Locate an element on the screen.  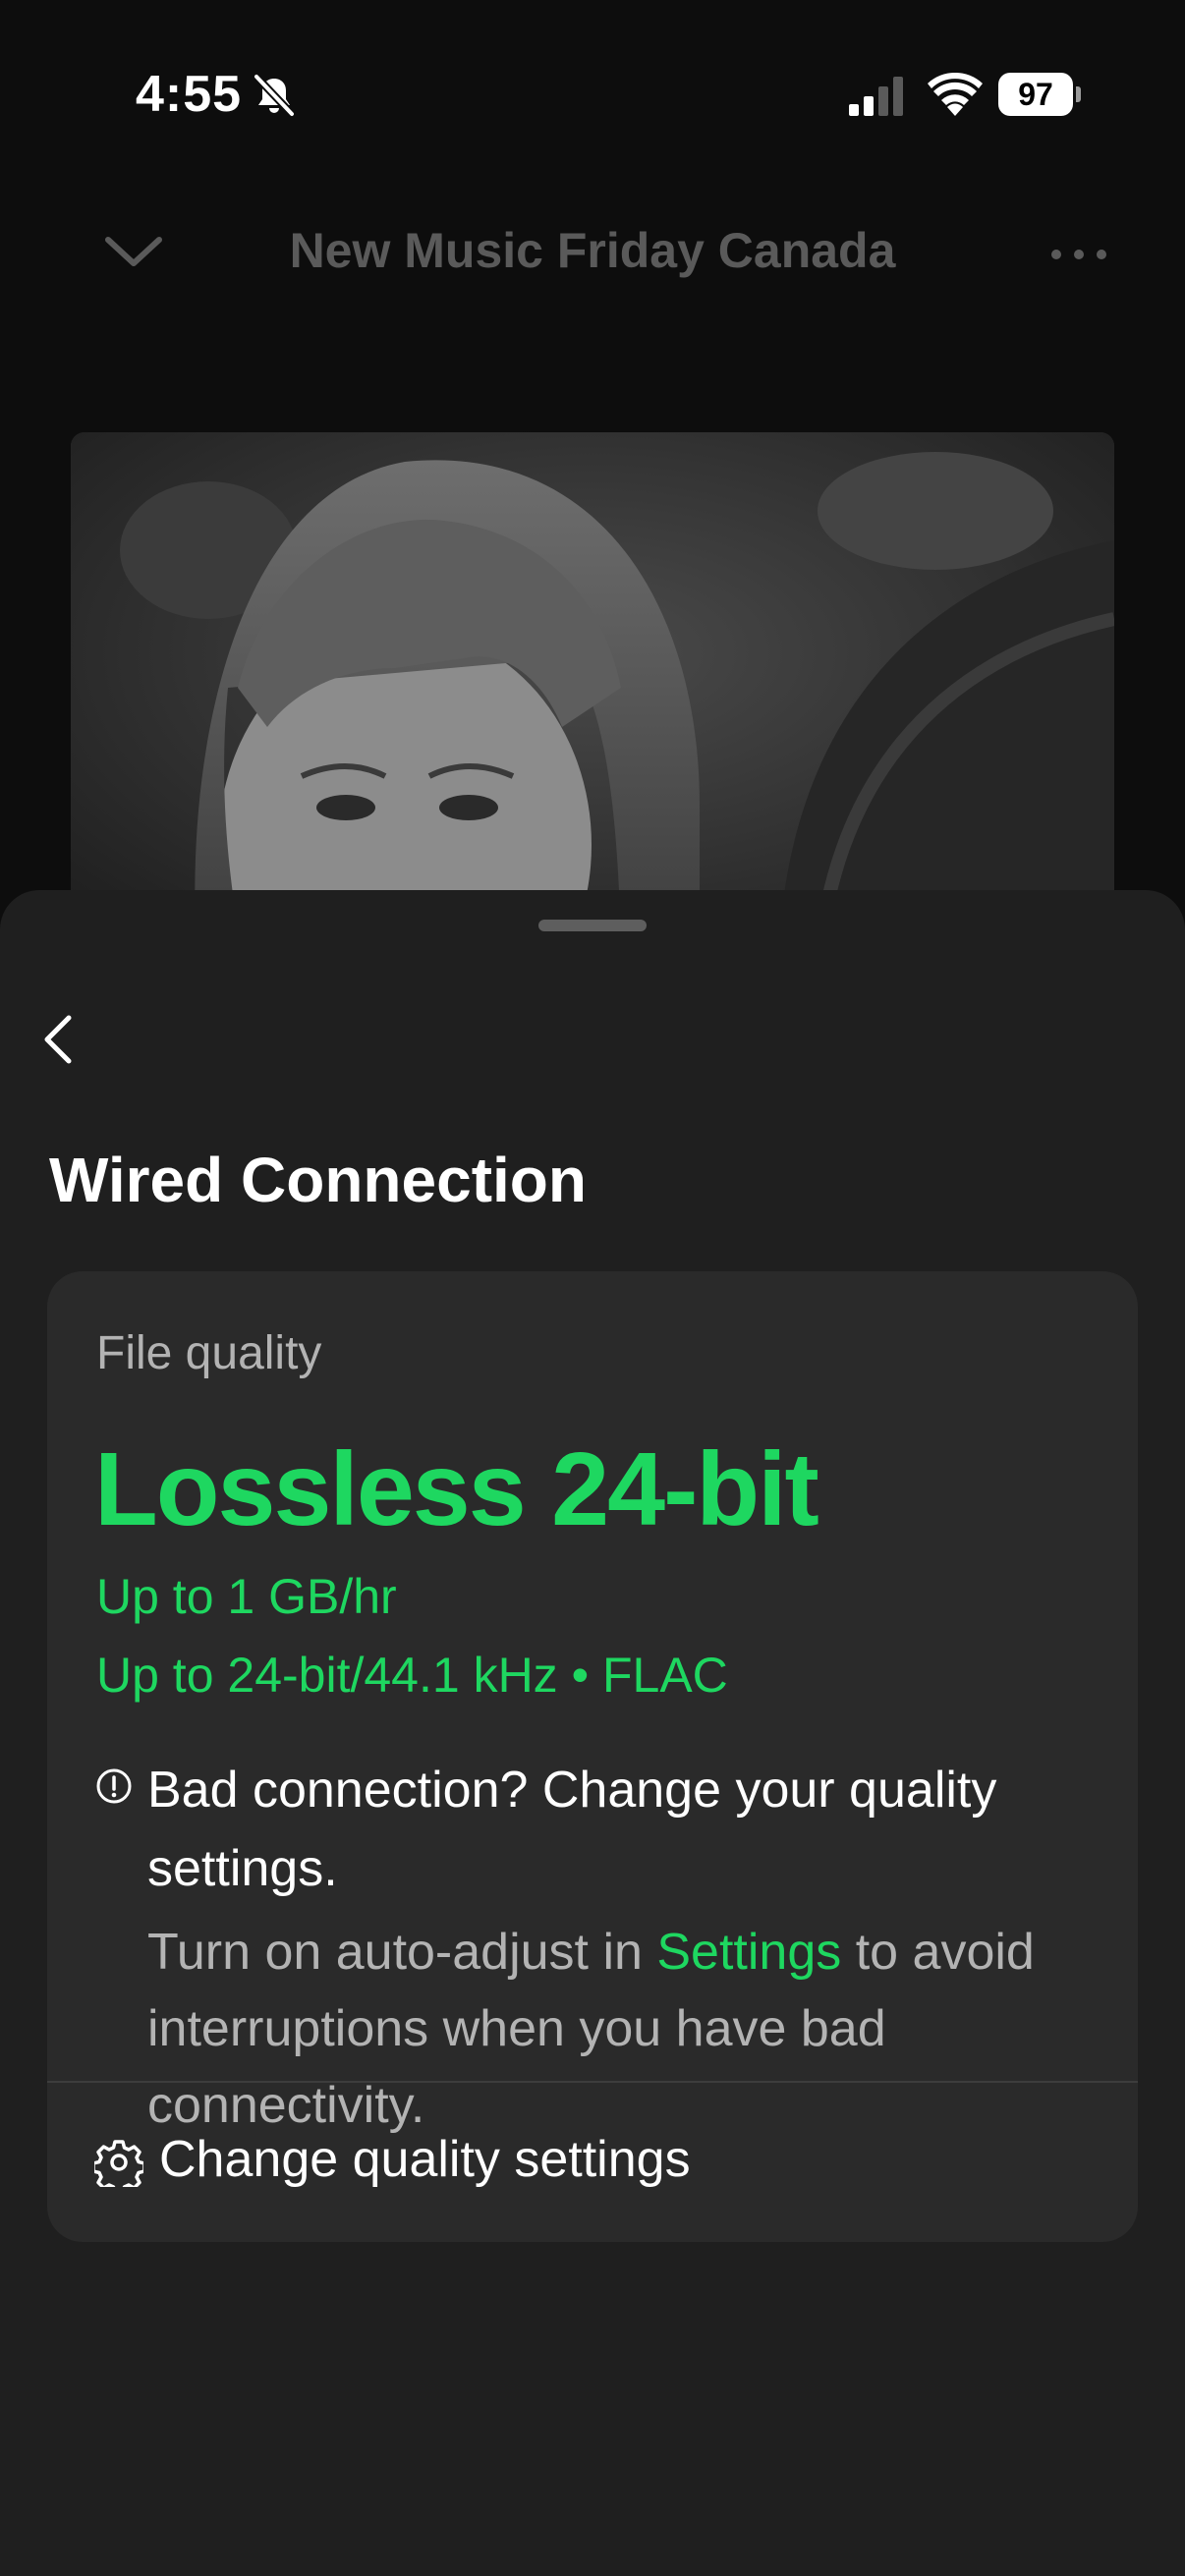
change-quality-settings-button: Change quality settings is located at coordinates (592, 2162).